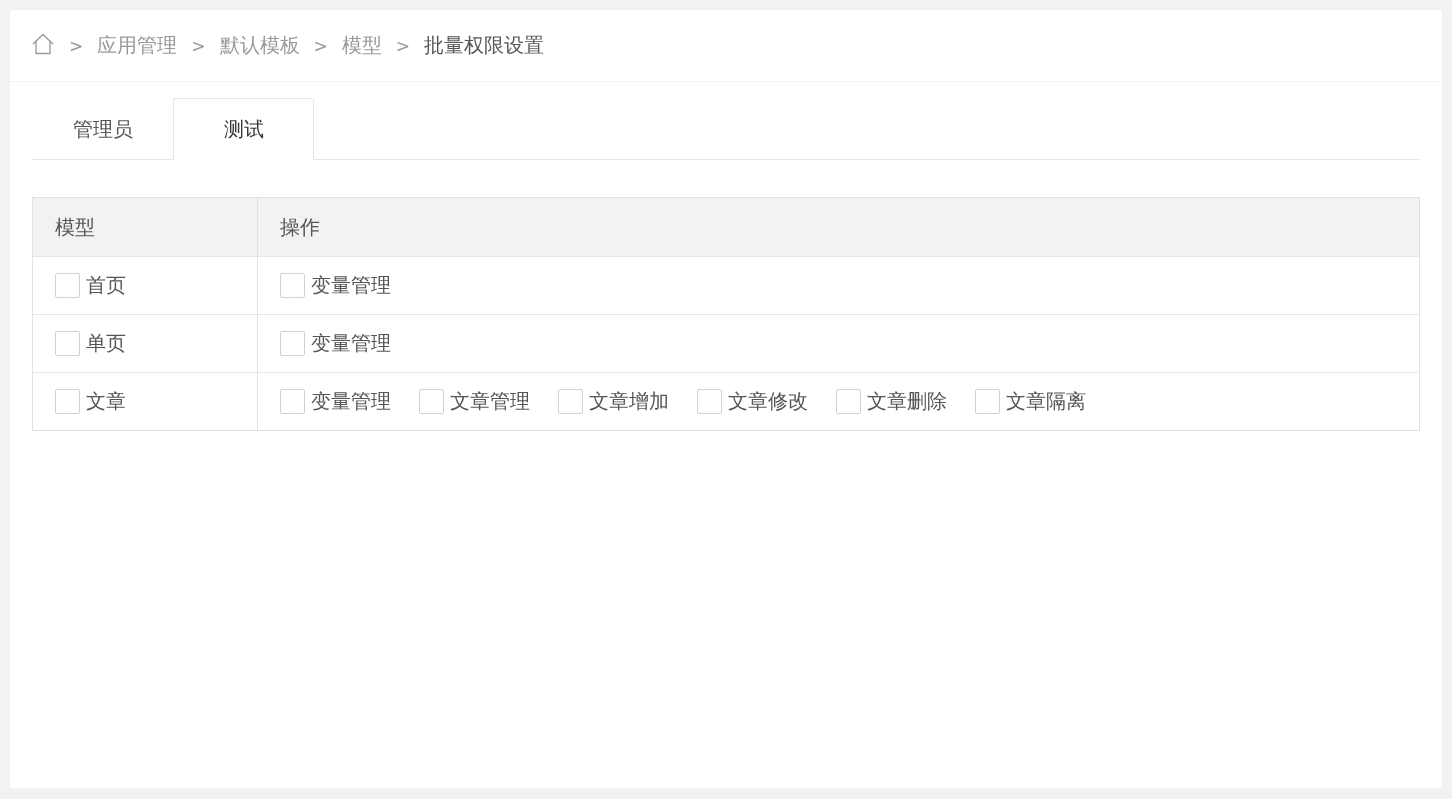 The height and width of the screenshot is (799, 1452). What do you see at coordinates (768, 401) in the screenshot?
I see `checkbox-label: 文章修改` at bounding box center [768, 401].